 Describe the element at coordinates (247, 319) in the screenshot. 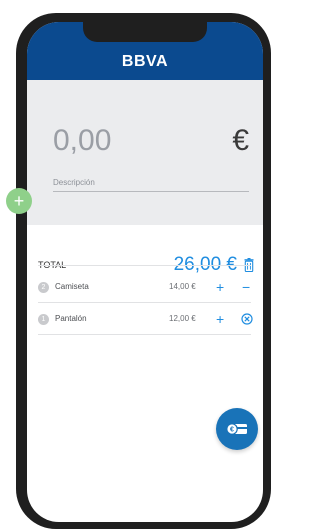

I see `remove-circle-icon` at that location.